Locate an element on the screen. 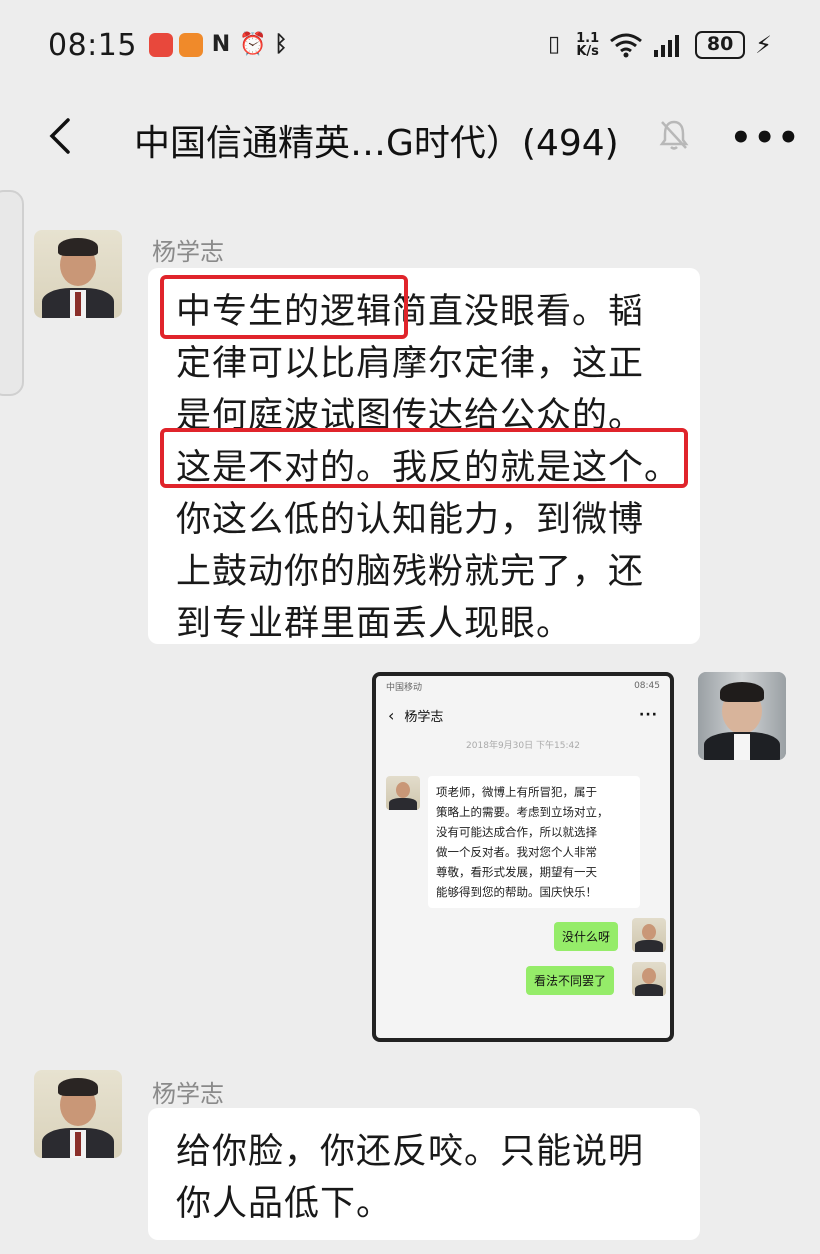 This screenshot has height=1254, width=820. side-edge-handle is located at coordinates (12, 293).